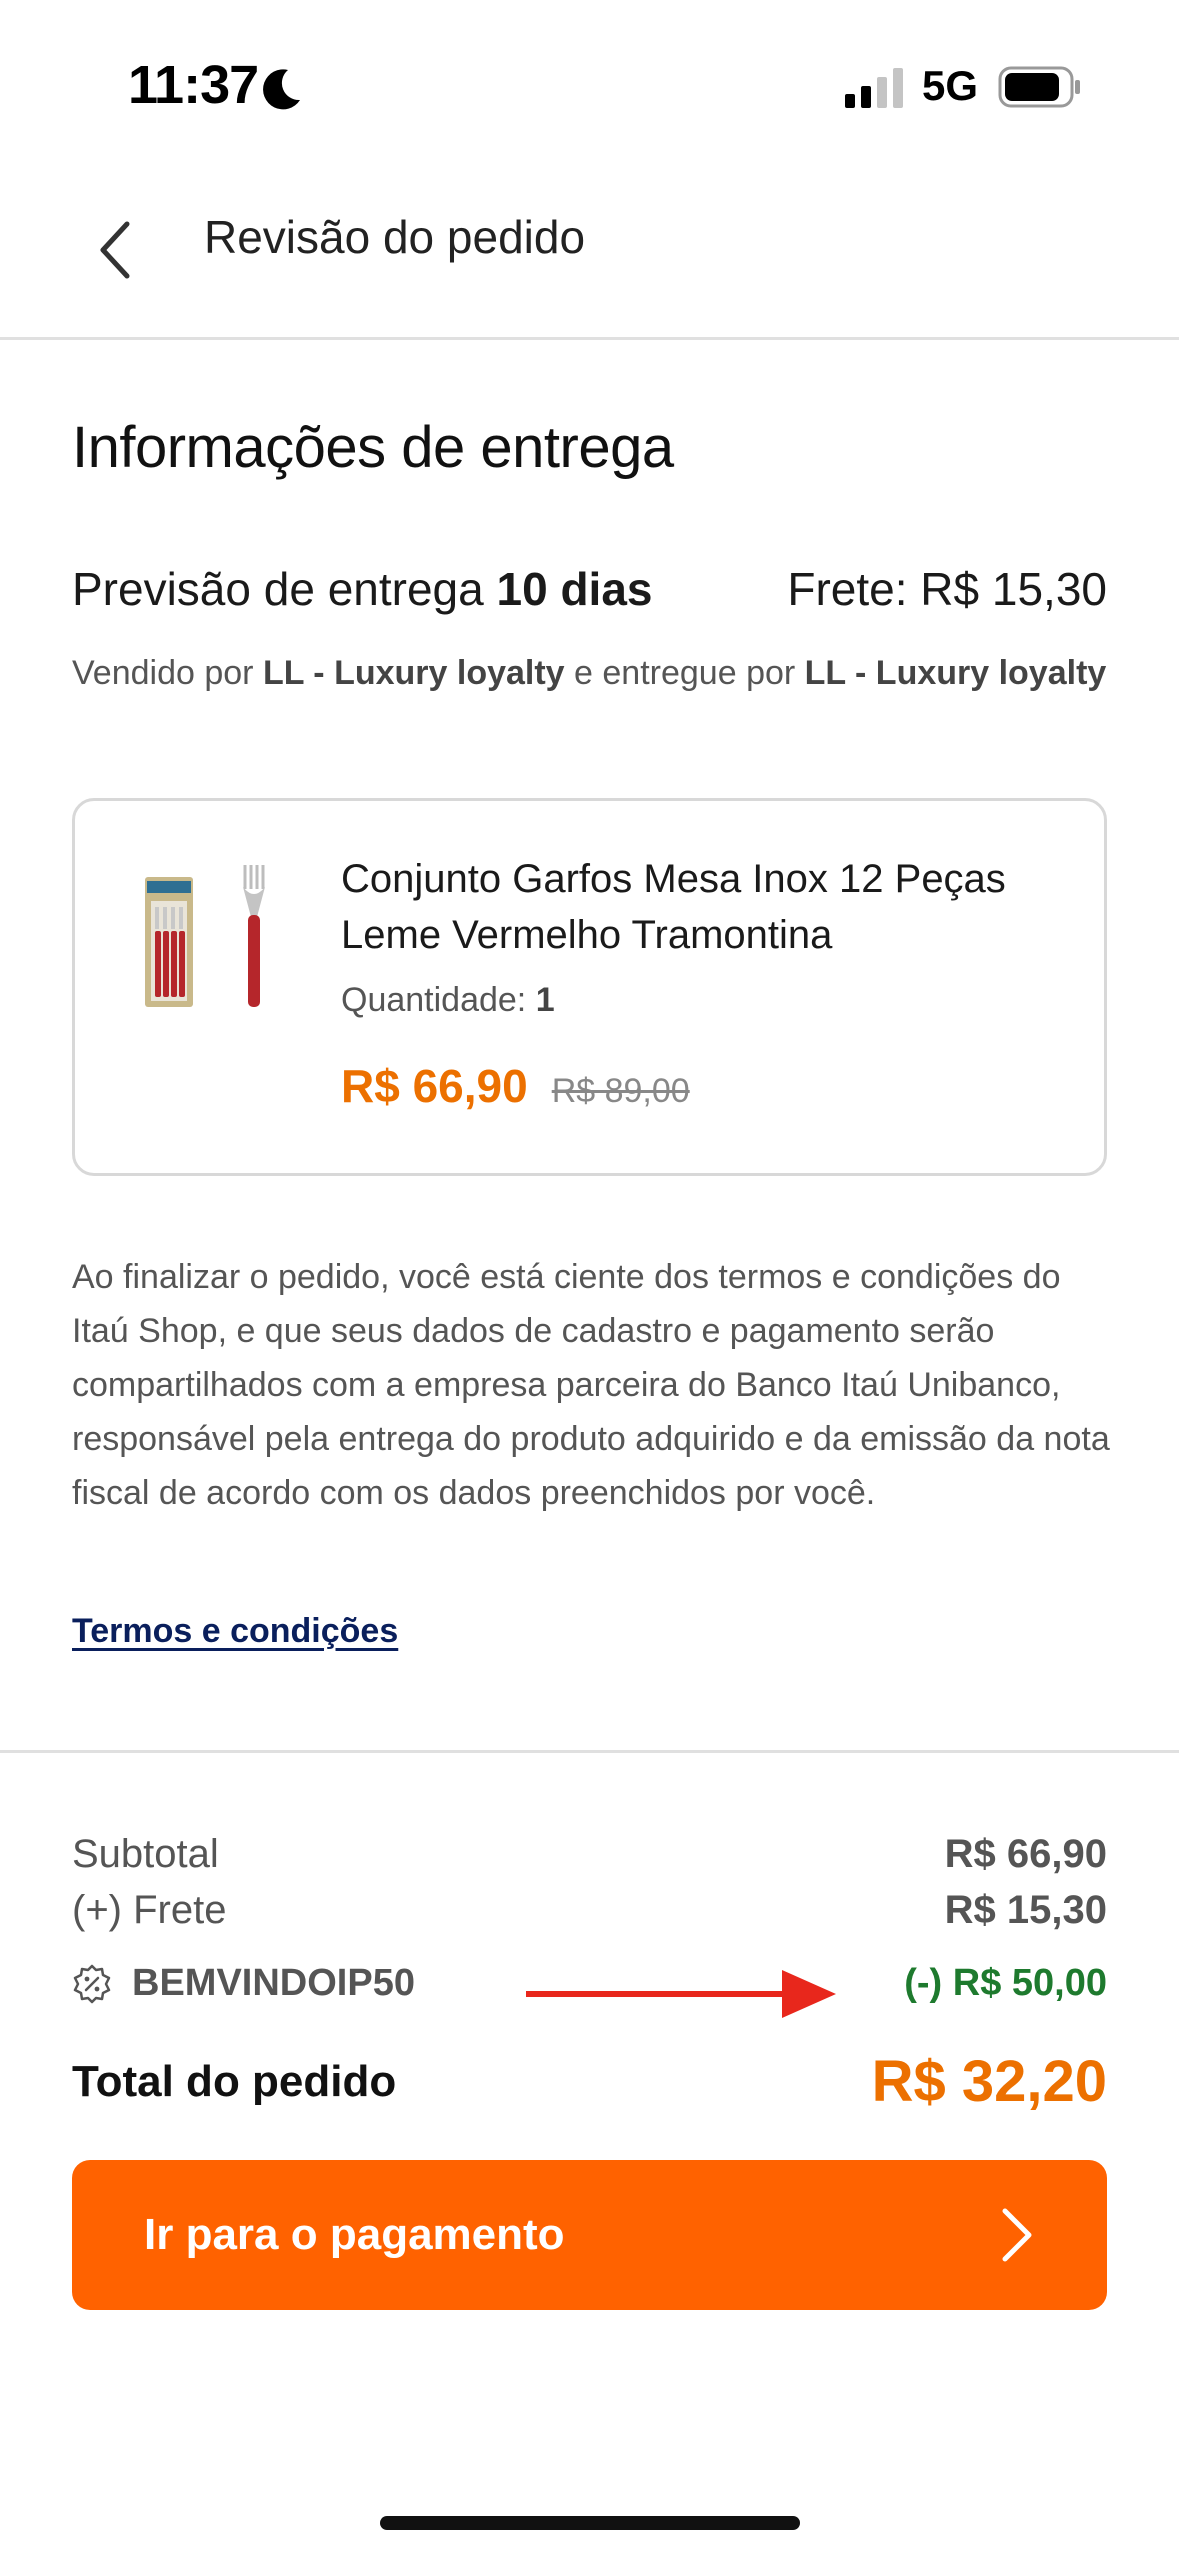  Describe the element at coordinates (590, 2523) in the screenshot. I see `home-indicator` at that location.